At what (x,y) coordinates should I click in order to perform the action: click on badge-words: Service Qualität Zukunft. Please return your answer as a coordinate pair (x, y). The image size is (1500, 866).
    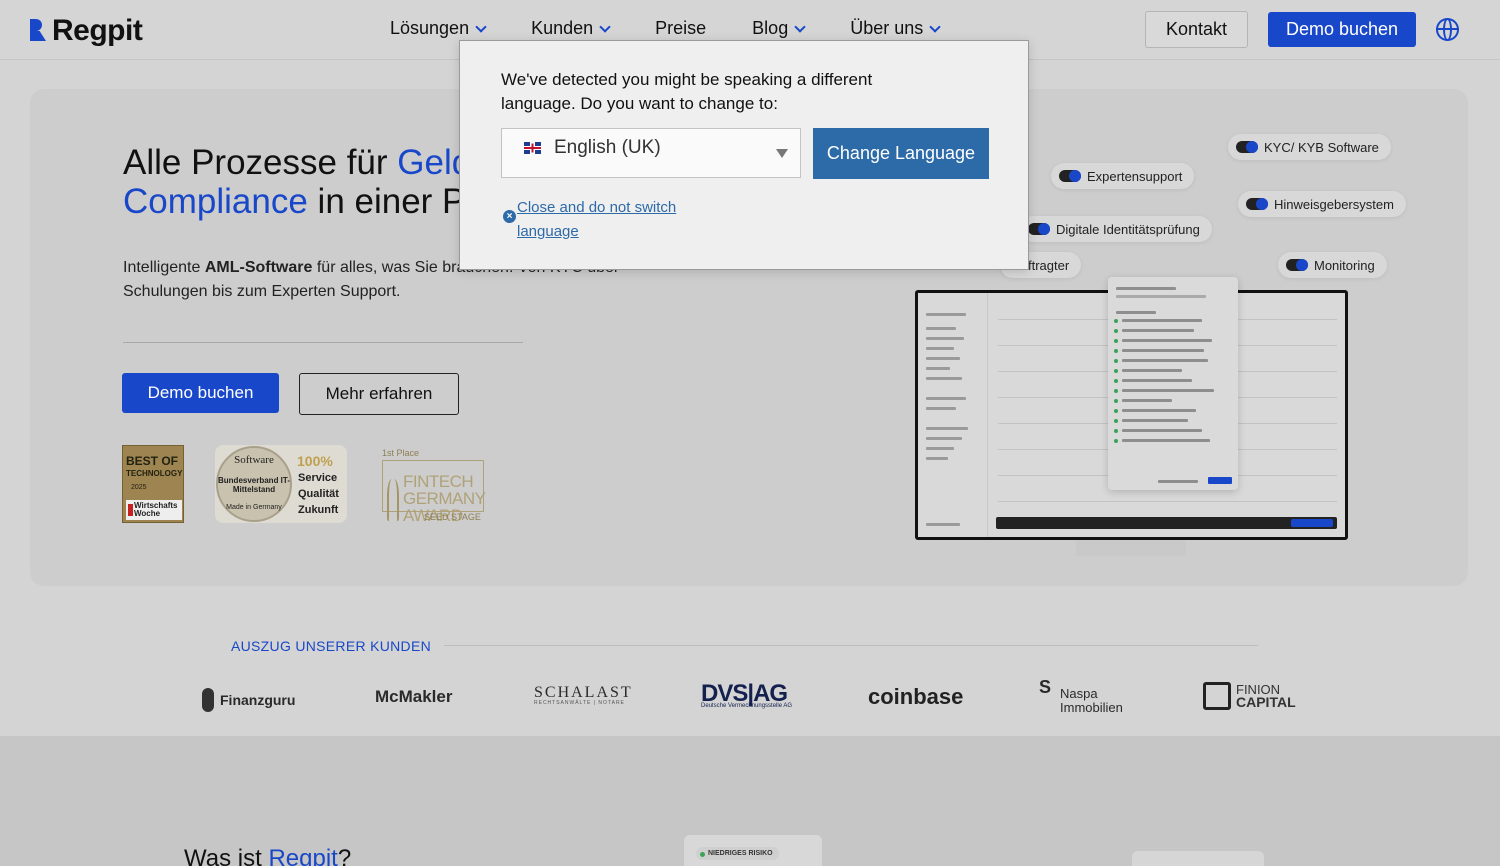
    Looking at the image, I should click on (318, 494).